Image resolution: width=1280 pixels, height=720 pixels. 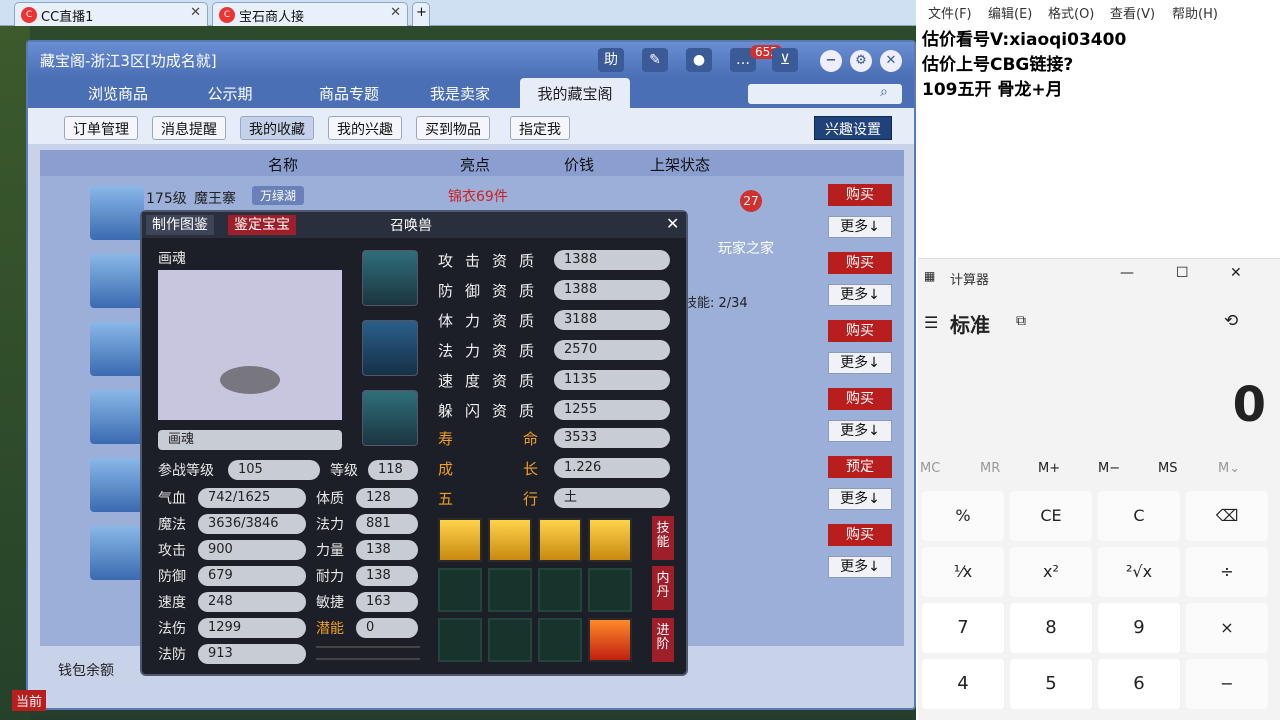 I want to click on settings-gear-icon: ⚙, so click(x=861, y=61).